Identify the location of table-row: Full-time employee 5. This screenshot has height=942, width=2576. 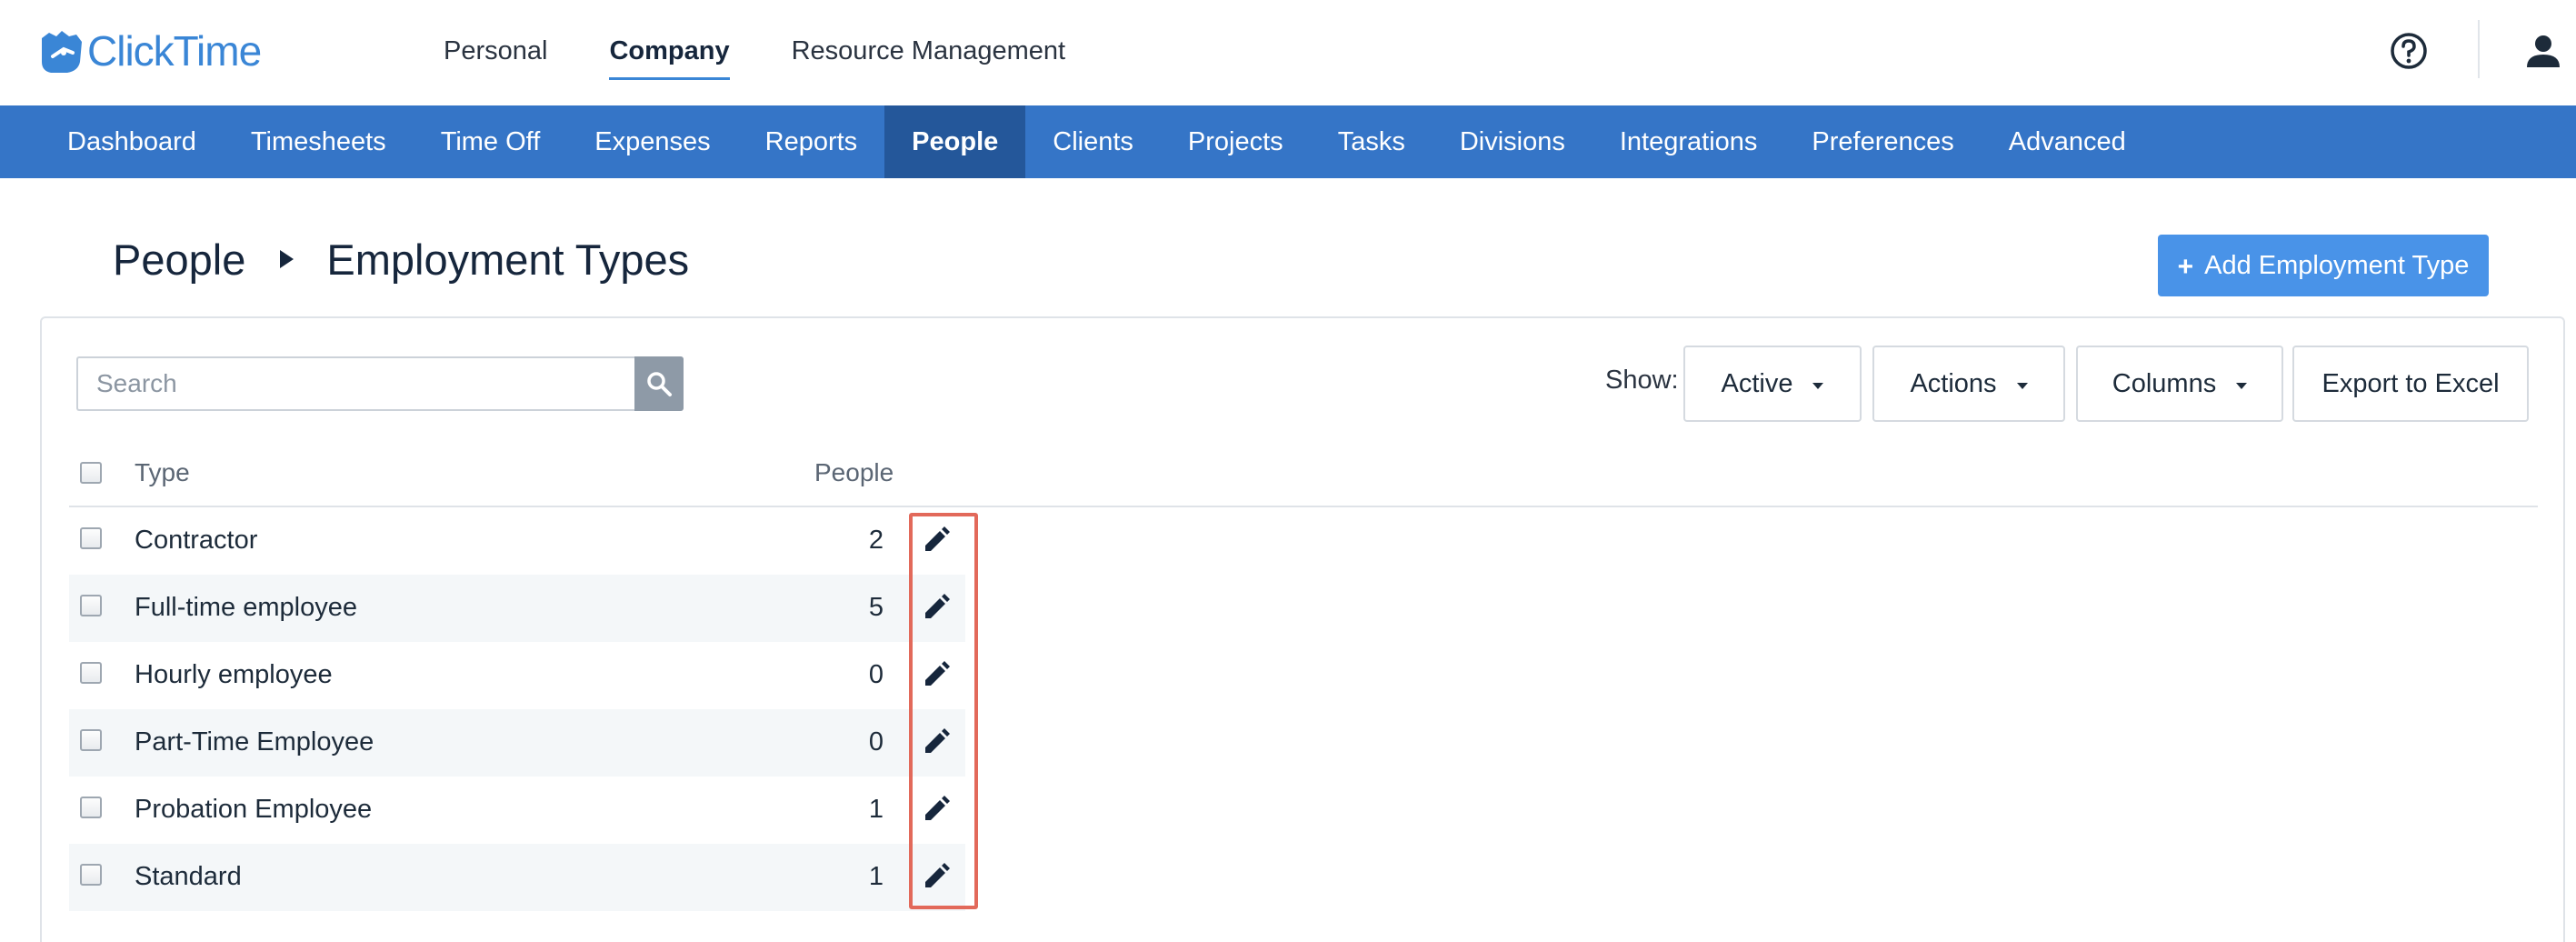
(517, 608).